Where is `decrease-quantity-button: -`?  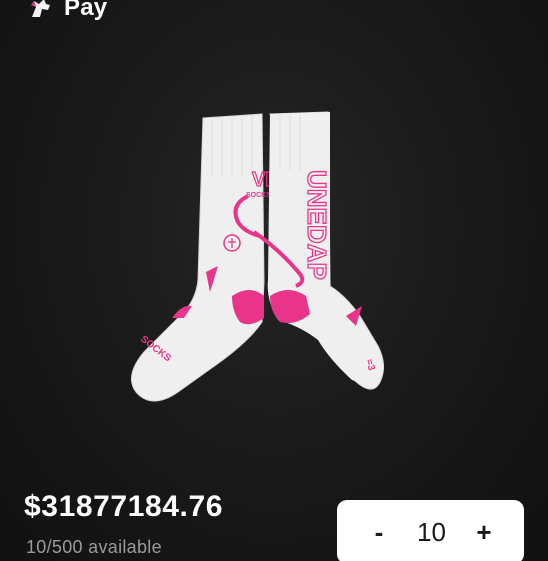 decrease-quantity-button: - is located at coordinates (379, 532).